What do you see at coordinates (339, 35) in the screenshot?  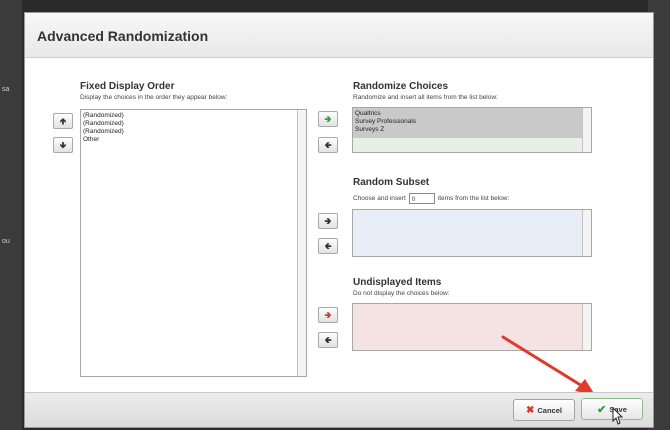 I see `dialog-header: Advanced Randomization` at bounding box center [339, 35].